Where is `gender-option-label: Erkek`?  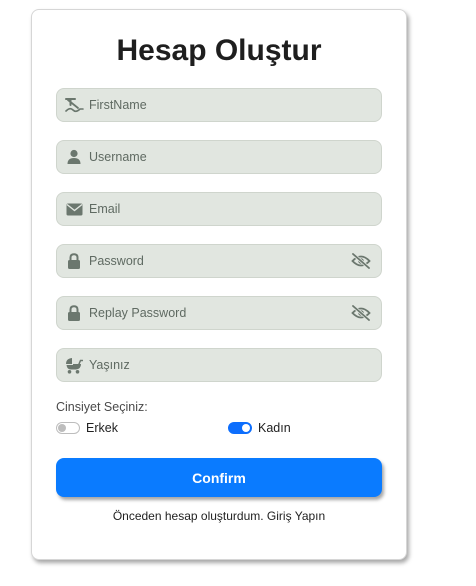
gender-option-label: Erkek is located at coordinates (102, 428).